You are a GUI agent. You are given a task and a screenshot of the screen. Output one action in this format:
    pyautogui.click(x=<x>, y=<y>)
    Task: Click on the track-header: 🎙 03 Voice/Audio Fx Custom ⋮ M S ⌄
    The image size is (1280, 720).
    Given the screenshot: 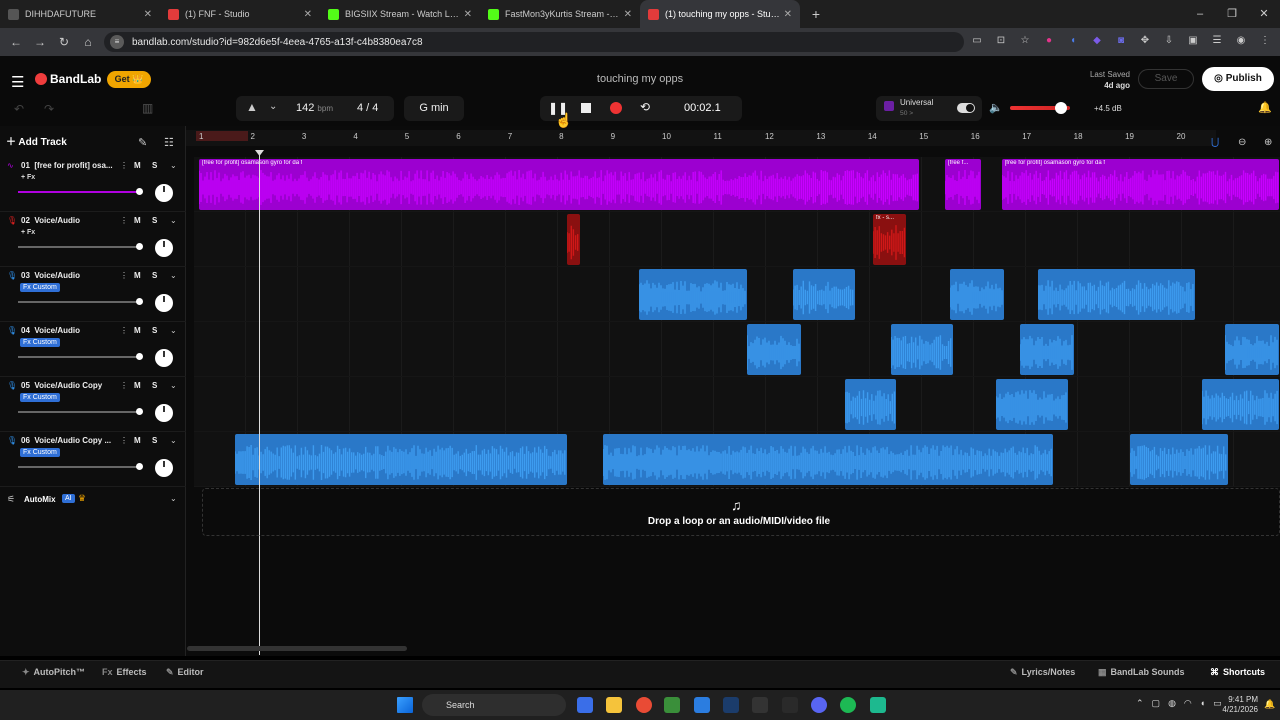 What is the action you would take?
    pyautogui.click(x=93, y=294)
    